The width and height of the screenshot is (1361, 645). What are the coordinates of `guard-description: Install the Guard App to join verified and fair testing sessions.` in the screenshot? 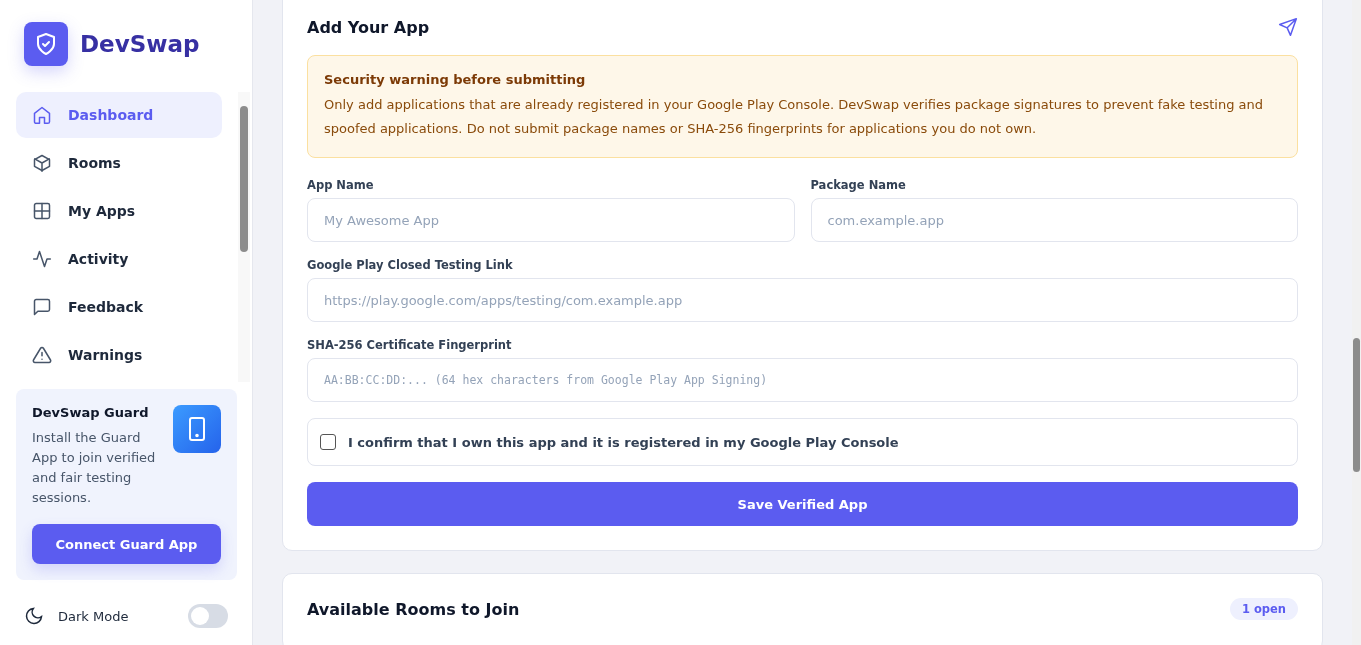 It's located at (94, 468).